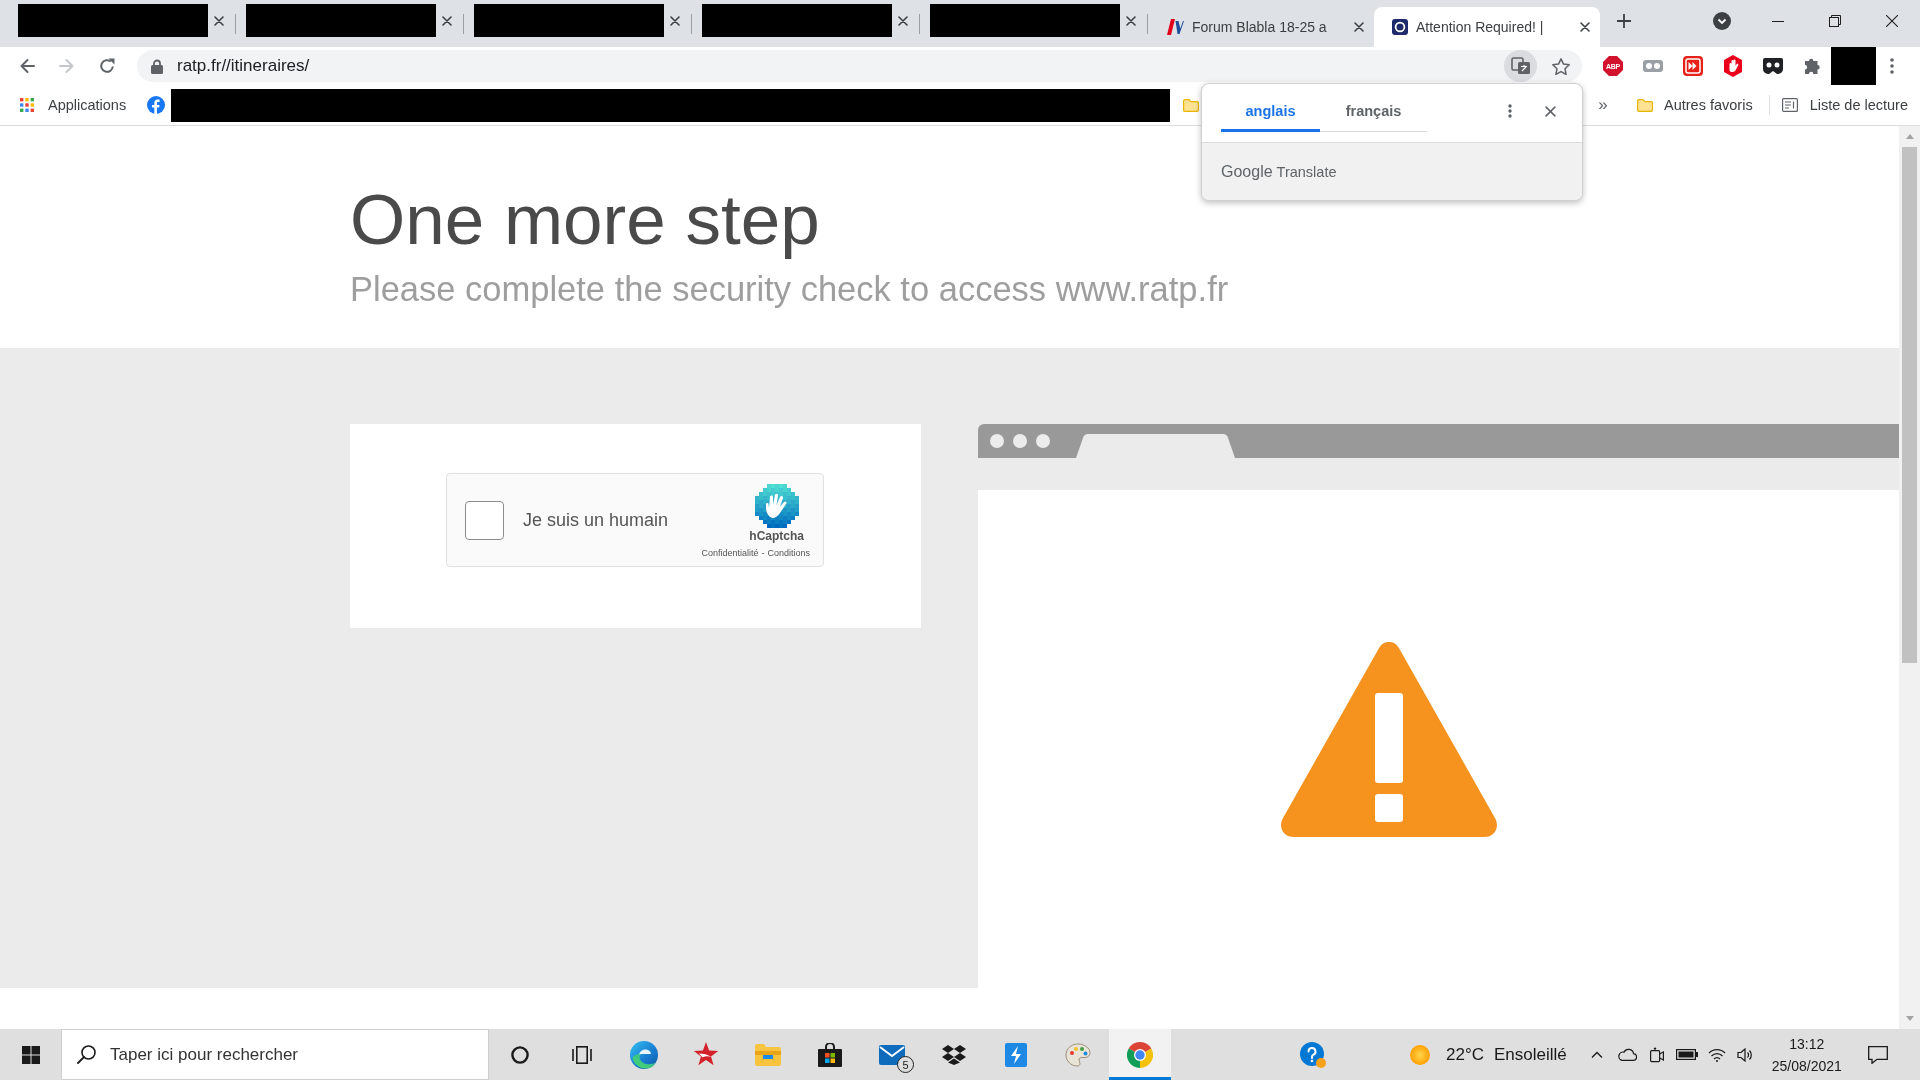 The image size is (1920, 1080). I want to click on star-icon, so click(1561, 66).